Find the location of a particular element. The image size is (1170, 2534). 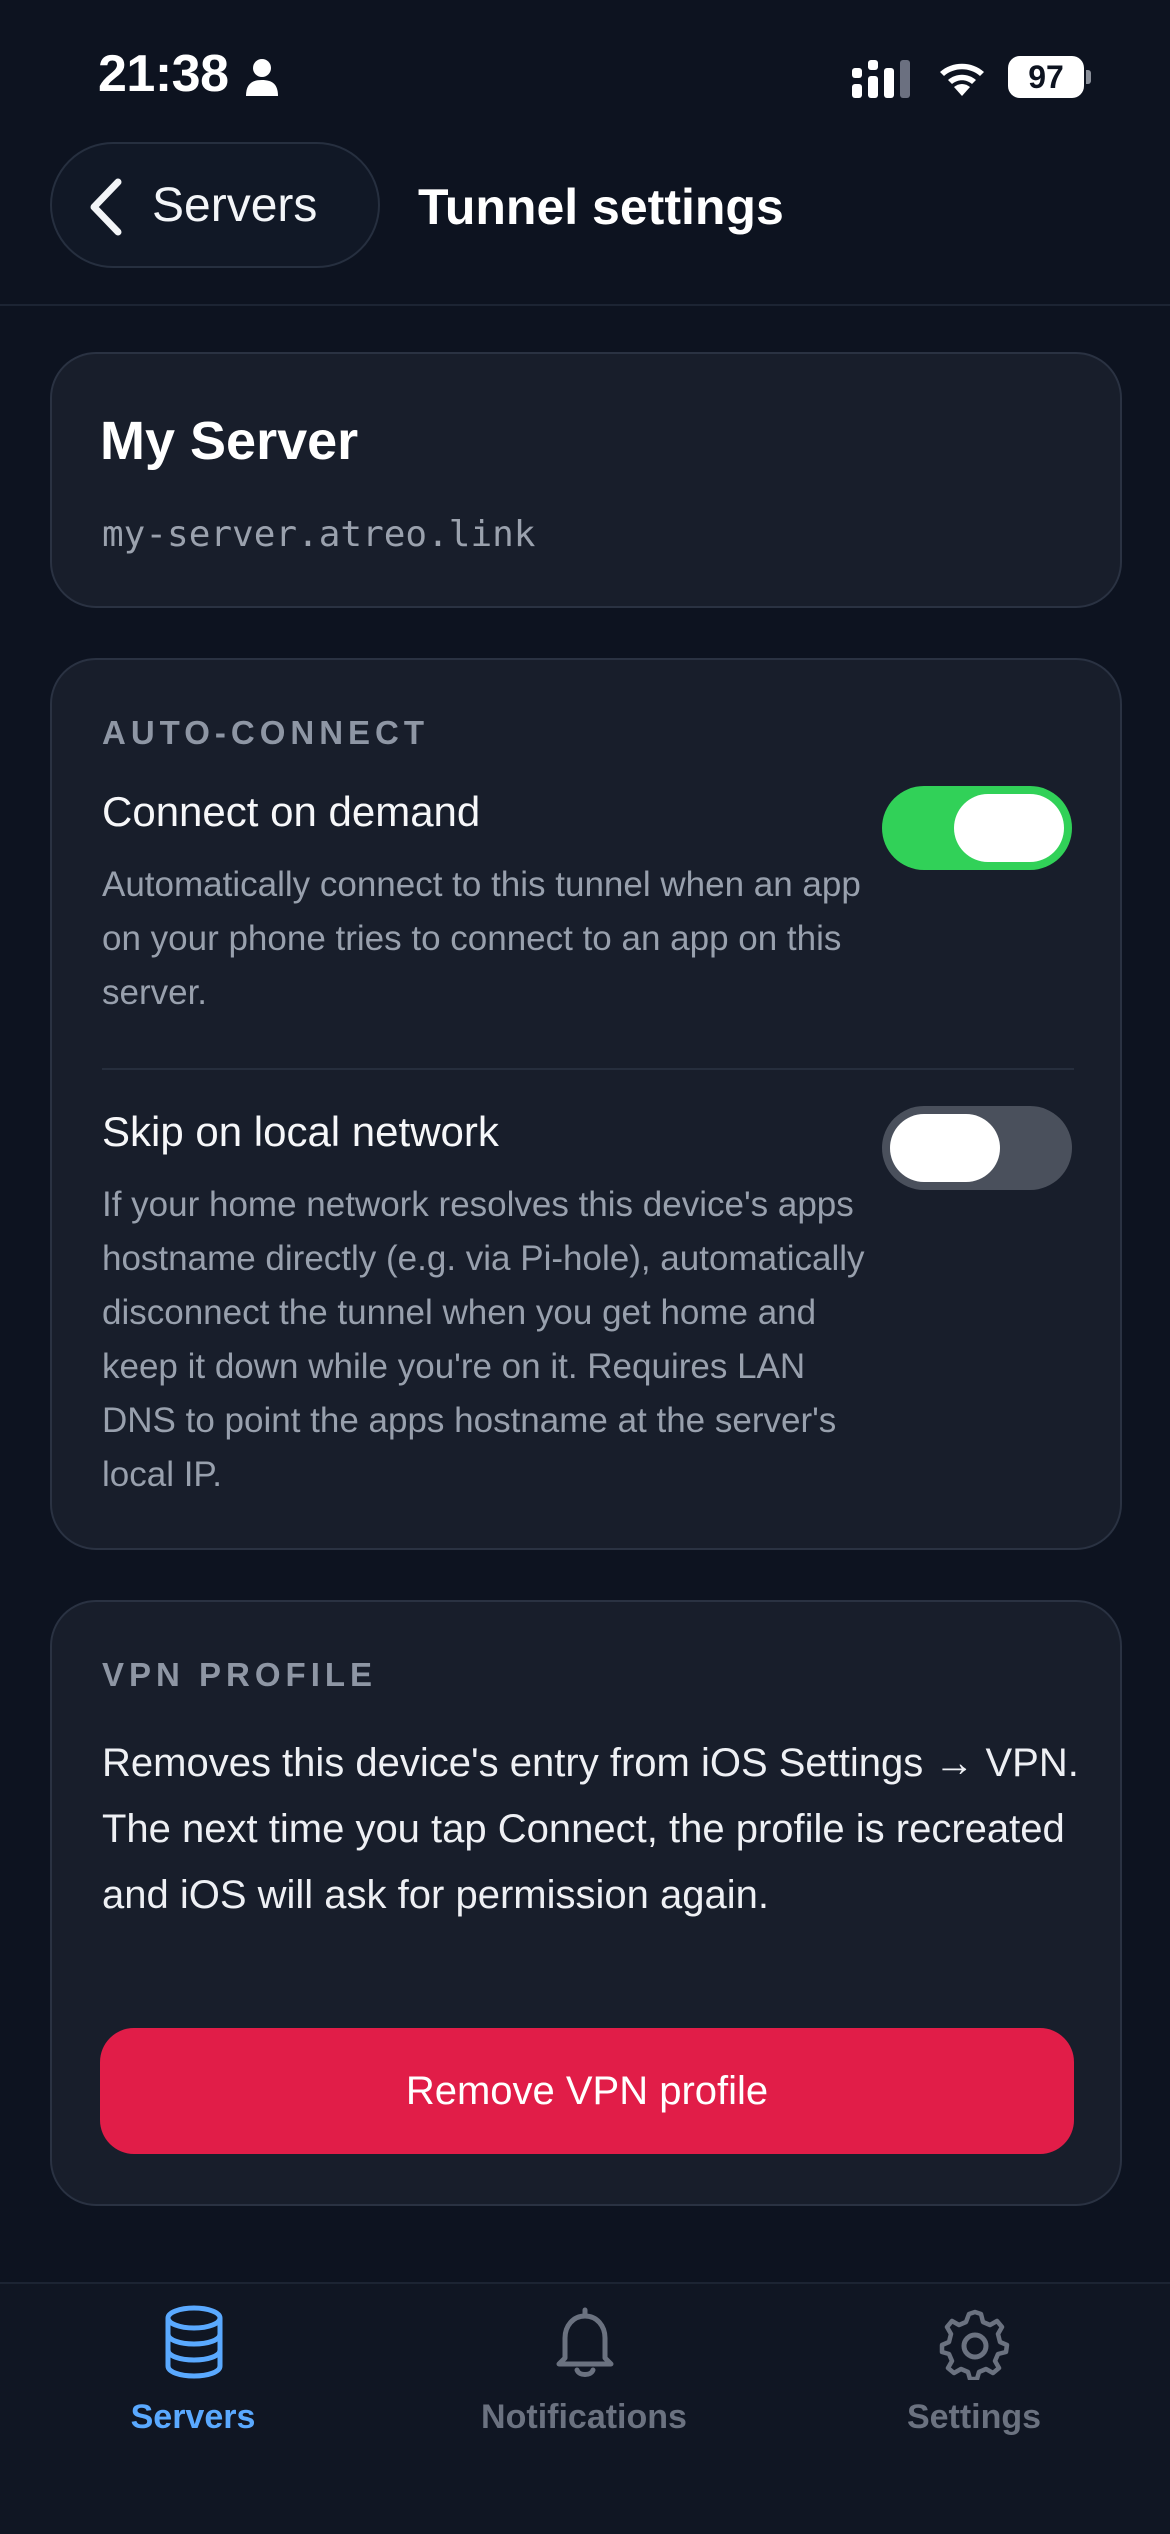

battery-nub is located at coordinates (1088, 77).